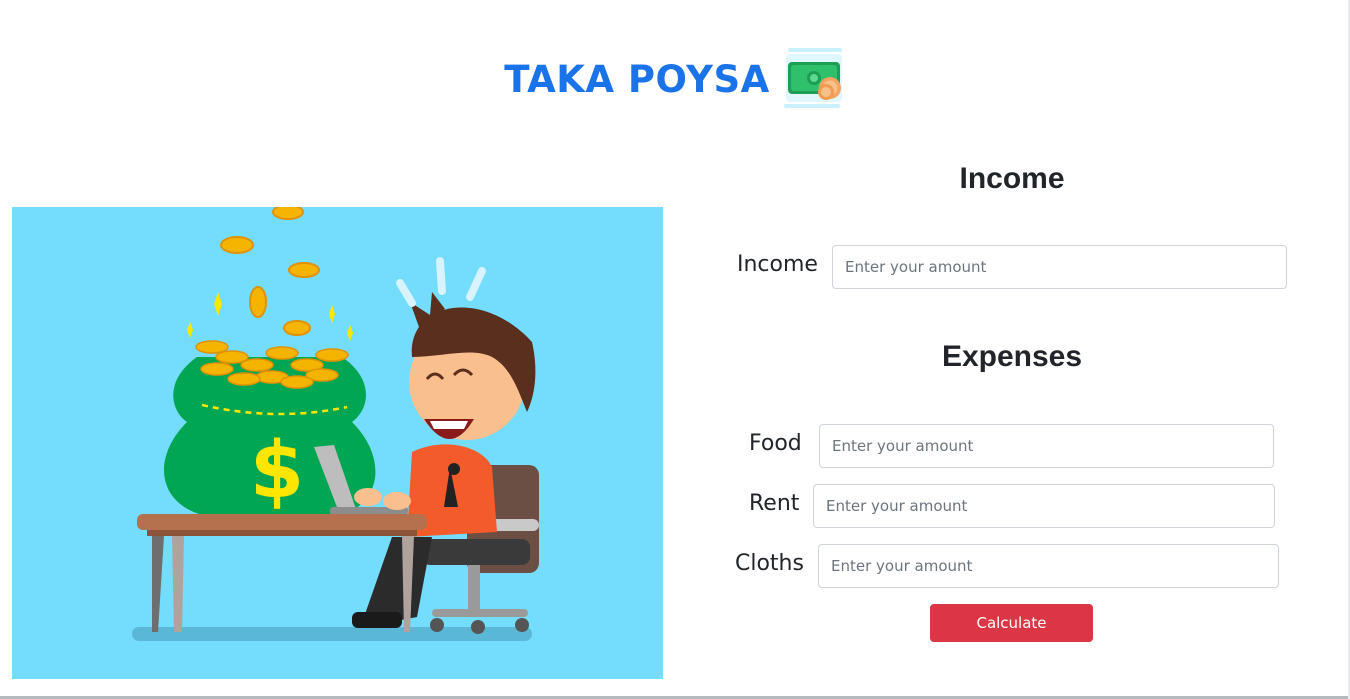  Describe the element at coordinates (1044, 506) in the screenshot. I see `rent-input` at that location.